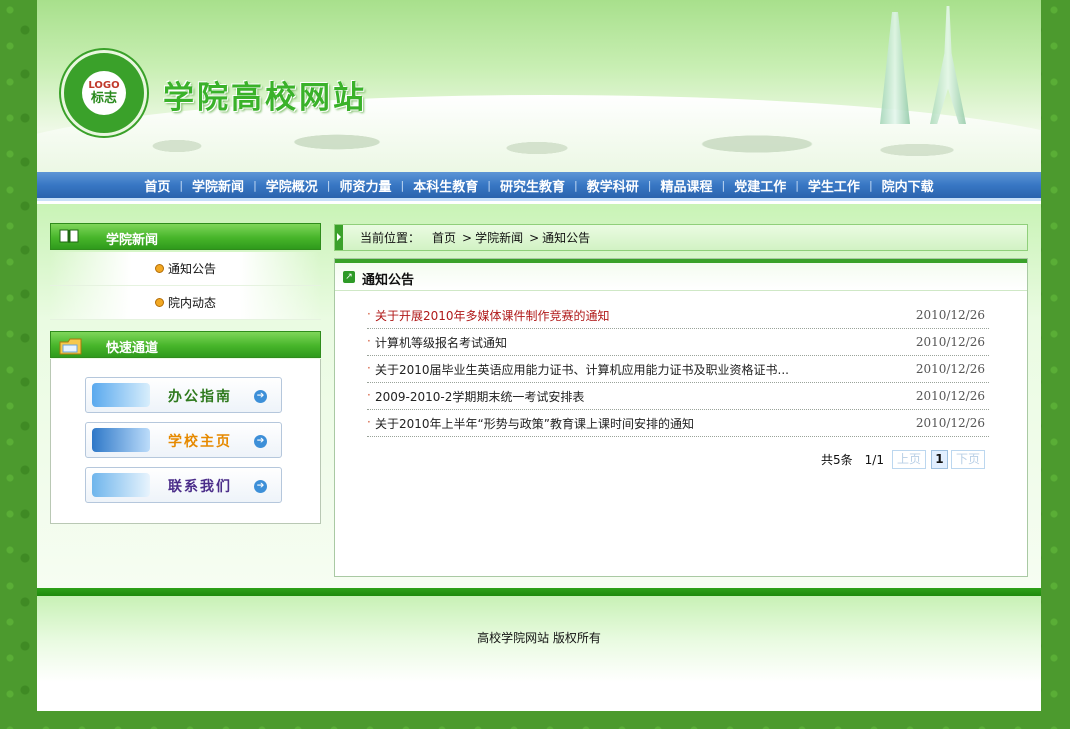 The height and width of the screenshot is (729, 1070). I want to click on quick-links-box: 办公指南 ➔ 学校主页 ➔ 联系我们 ➔, so click(185, 441).